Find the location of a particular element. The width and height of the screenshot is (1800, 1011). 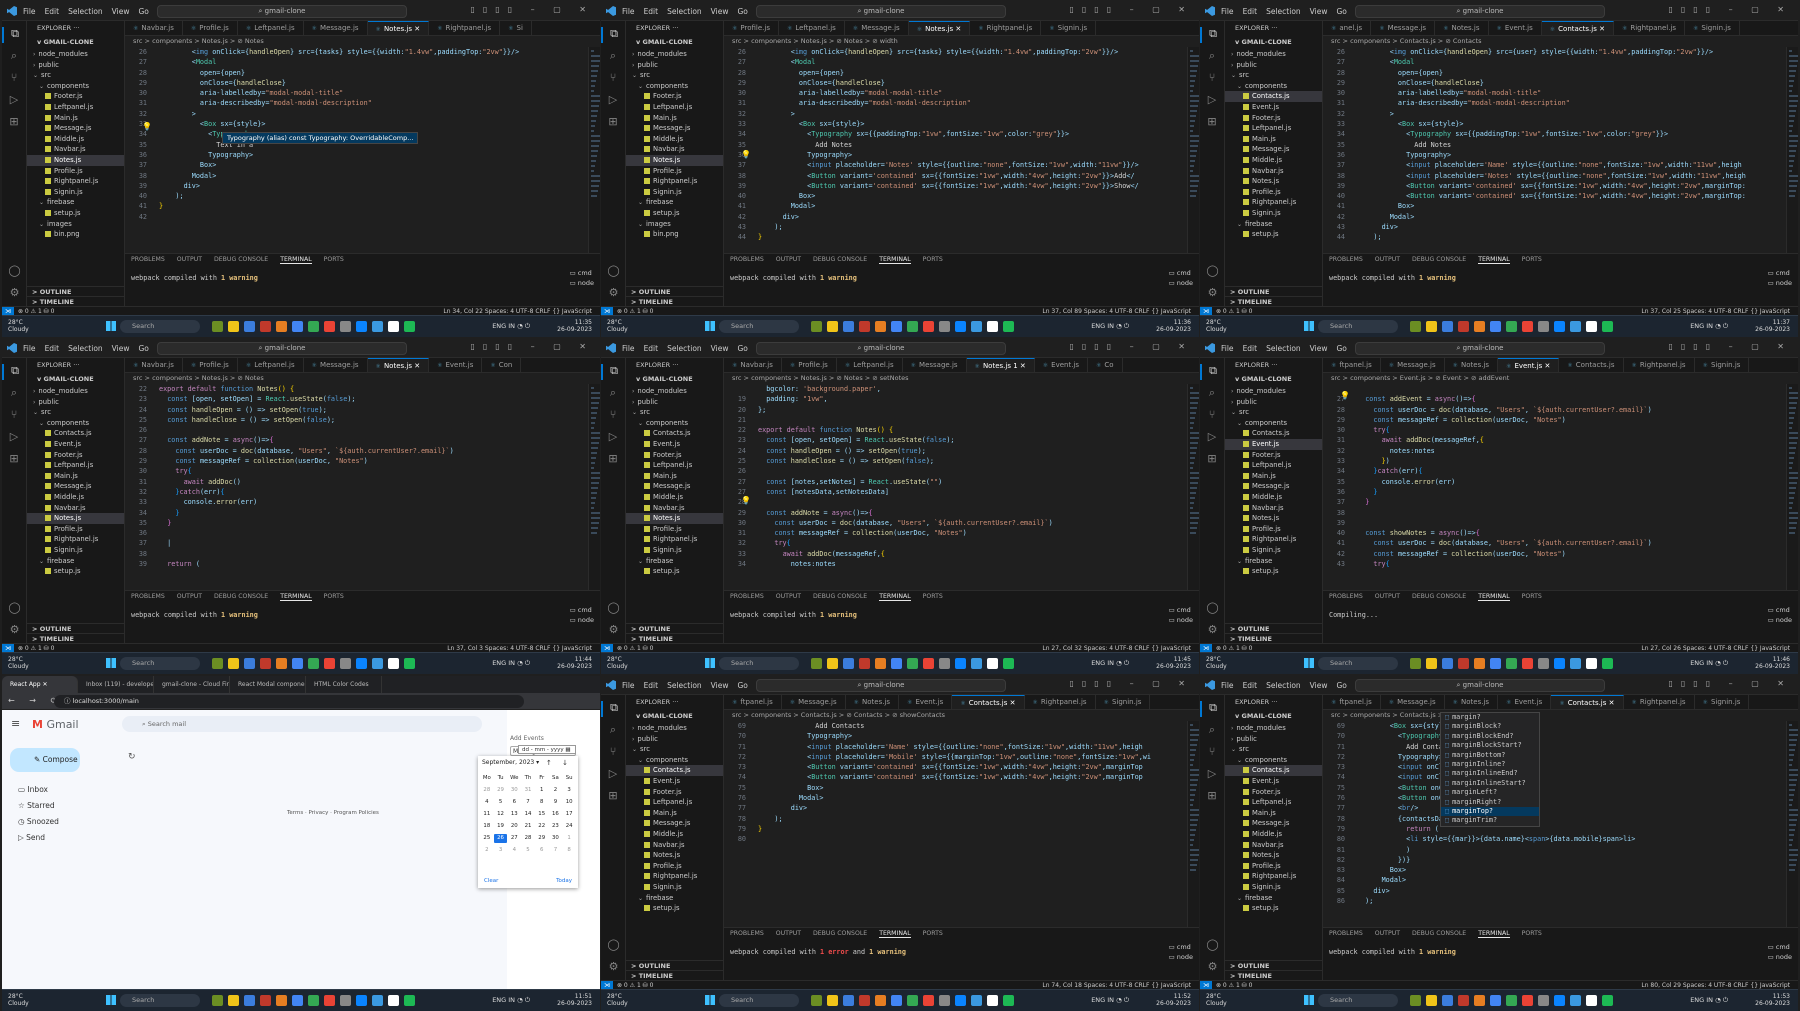

taskbar-search: Search is located at coordinates (1358, 663).